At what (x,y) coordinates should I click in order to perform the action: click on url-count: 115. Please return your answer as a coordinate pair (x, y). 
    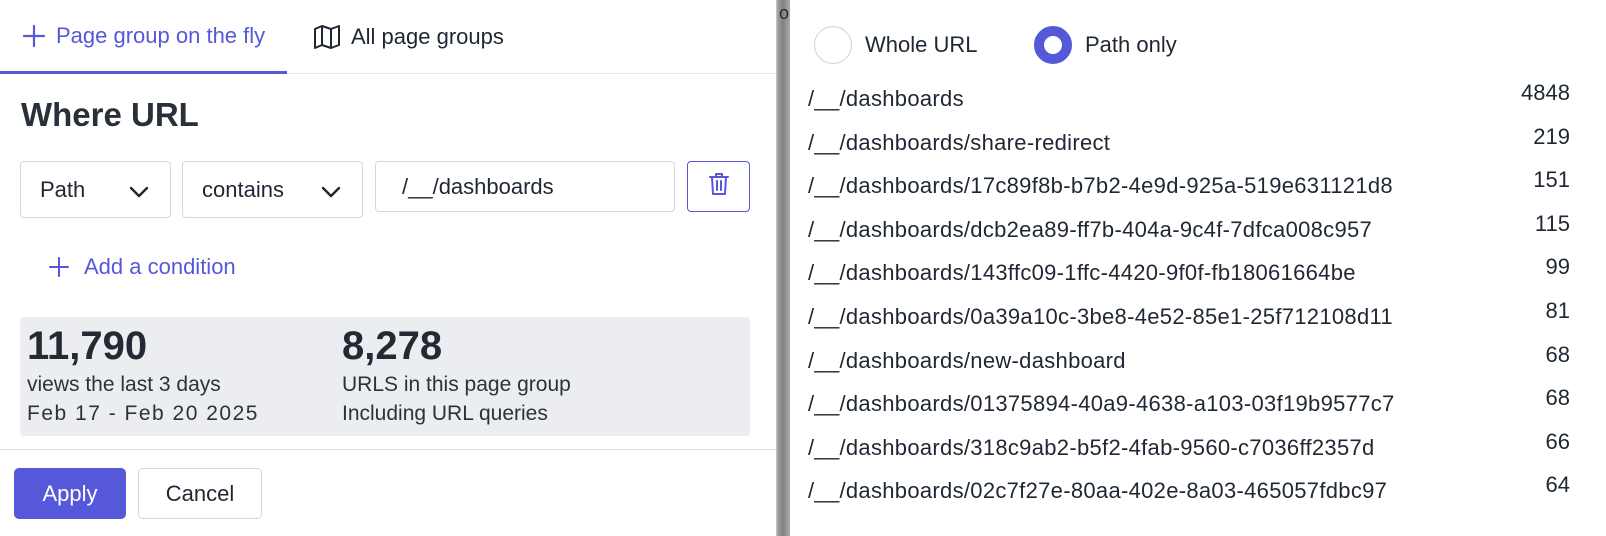
    Looking at the image, I should click on (1552, 223).